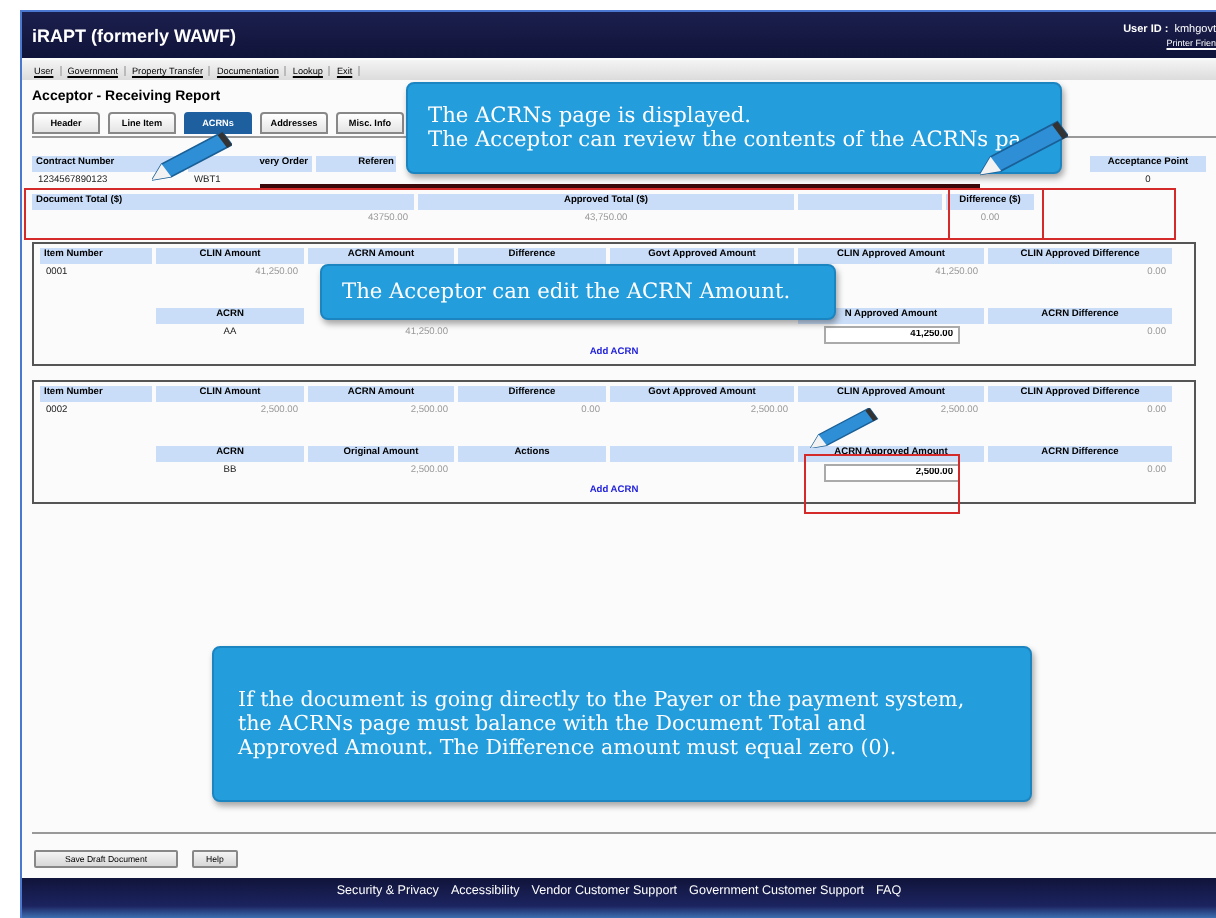  What do you see at coordinates (870, 202) in the screenshot?
I see `column-header` at bounding box center [870, 202].